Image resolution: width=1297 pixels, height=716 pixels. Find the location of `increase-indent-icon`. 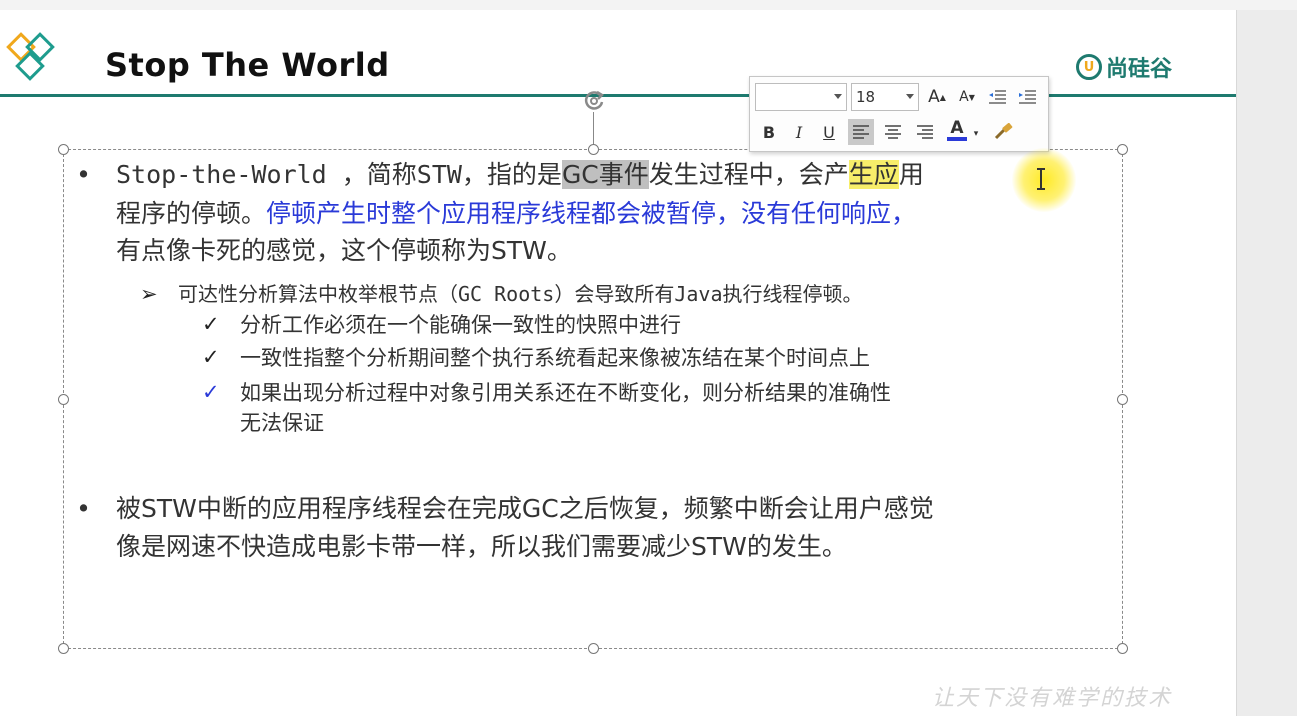

increase-indent-icon is located at coordinates (1027, 97).